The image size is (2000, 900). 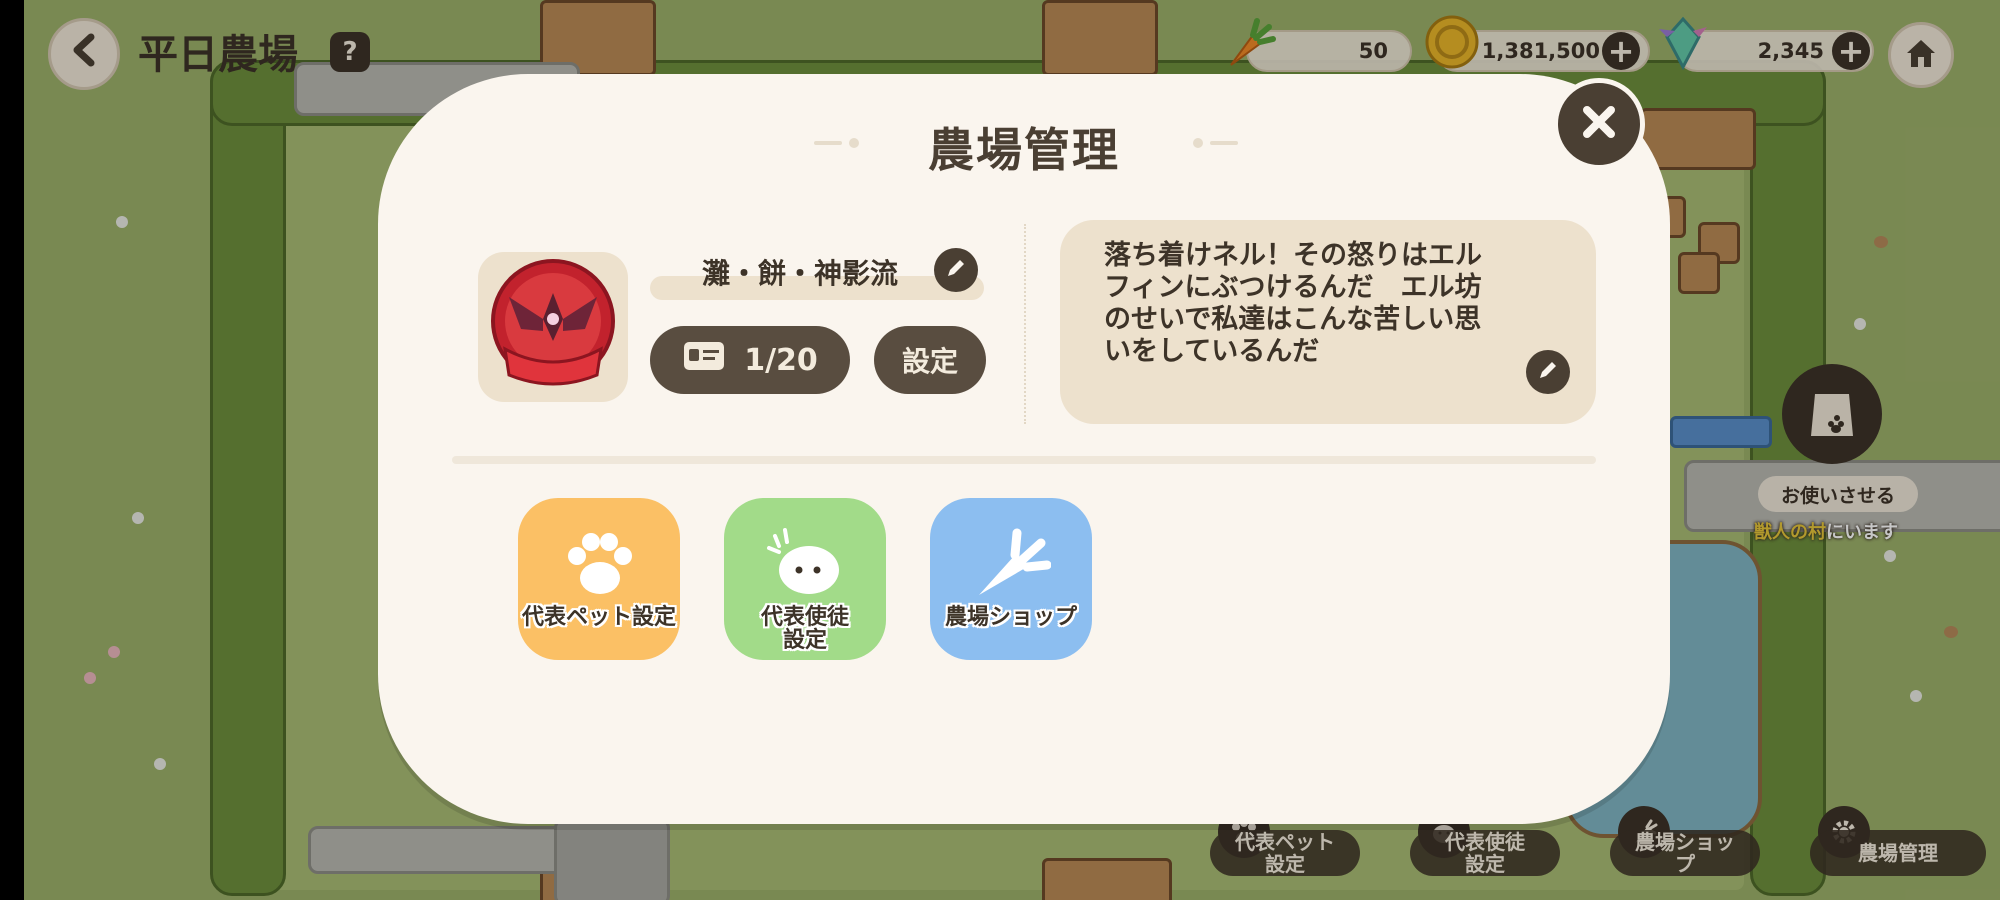 I want to click on pet-face-icon, so click(x=805, y=563).